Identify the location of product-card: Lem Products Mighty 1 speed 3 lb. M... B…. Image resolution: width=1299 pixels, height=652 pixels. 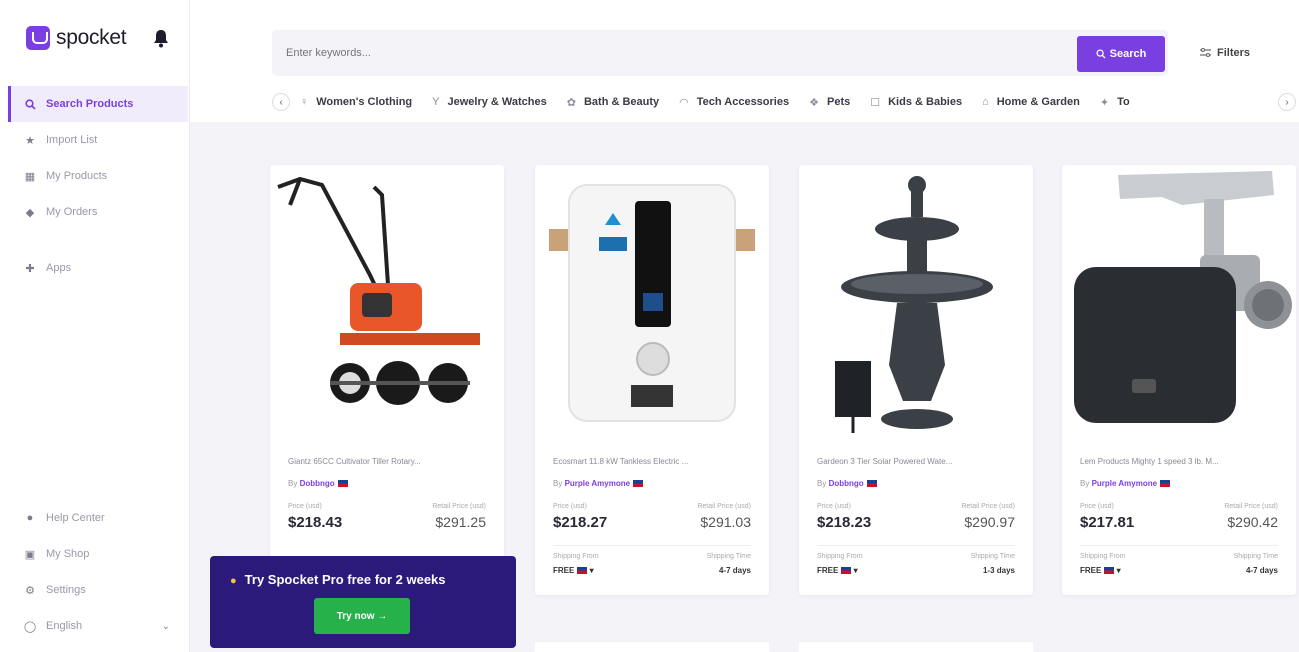
(1179, 380).